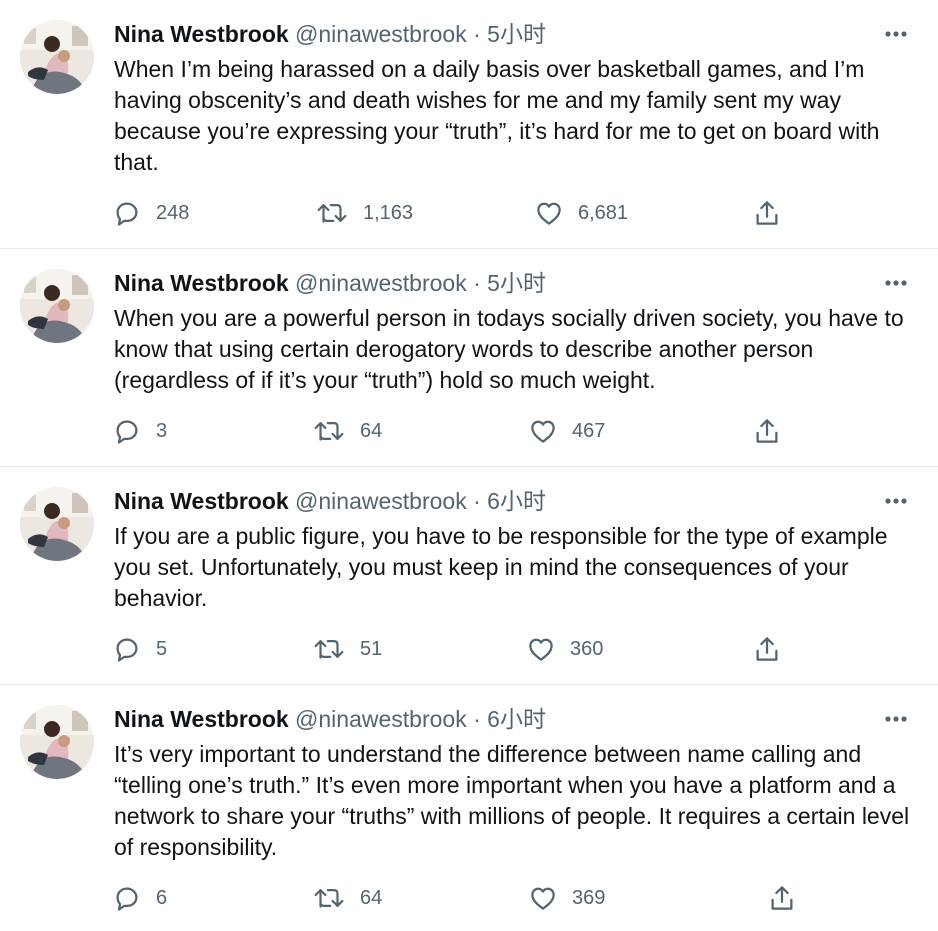 Image resolution: width=938 pixels, height=931 pixels. I want to click on reply-button: 248, so click(150, 213).